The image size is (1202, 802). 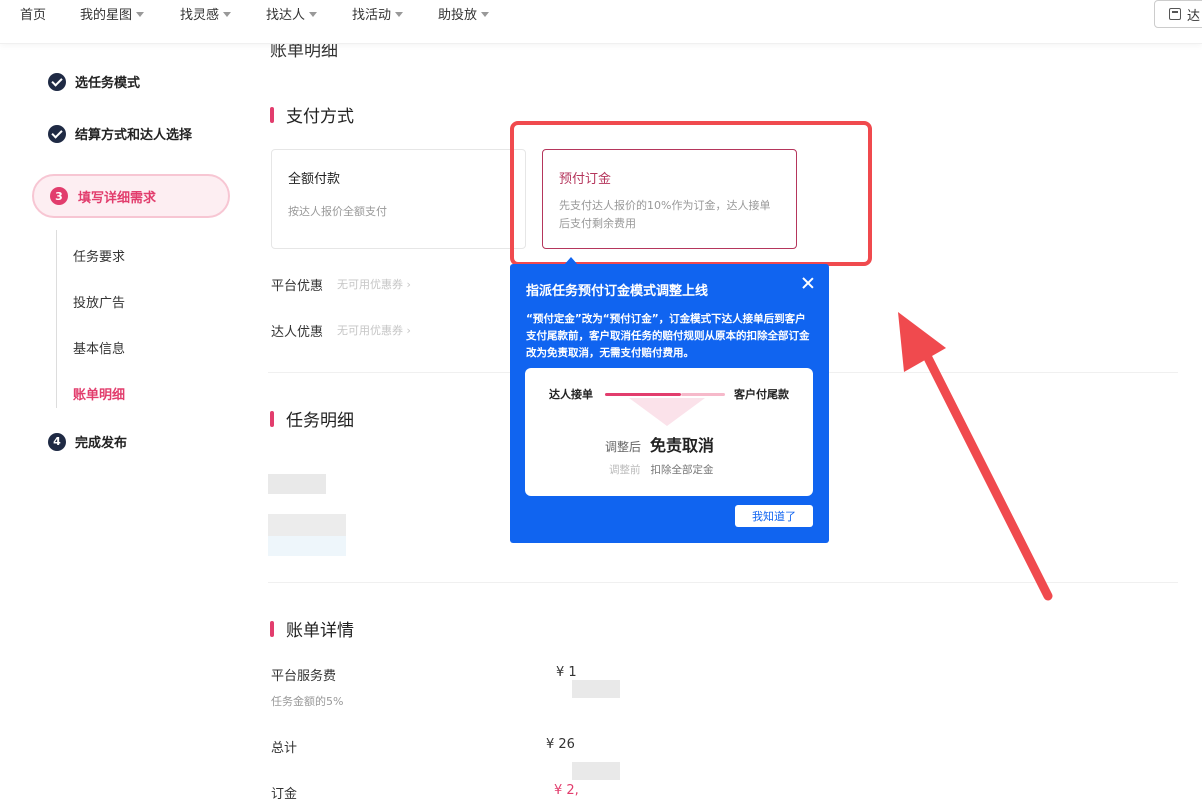 What do you see at coordinates (320, 421) in the screenshot?
I see `task-detail-title-label: 任务明细` at bounding box center [320, 421].